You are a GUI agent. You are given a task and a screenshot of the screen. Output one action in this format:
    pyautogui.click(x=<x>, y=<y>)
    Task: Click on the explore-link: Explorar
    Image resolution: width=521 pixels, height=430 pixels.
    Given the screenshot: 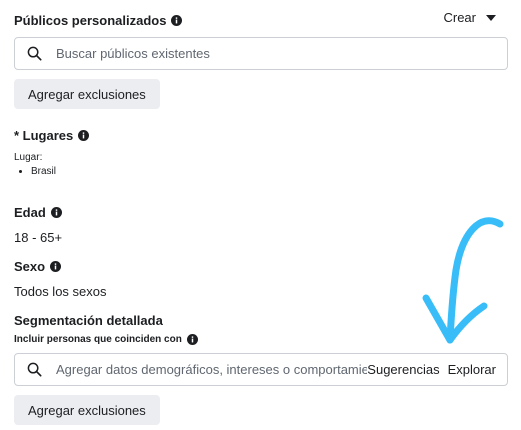 What is the action you would take?
    pyautogui.click(x=472, y=369)
    